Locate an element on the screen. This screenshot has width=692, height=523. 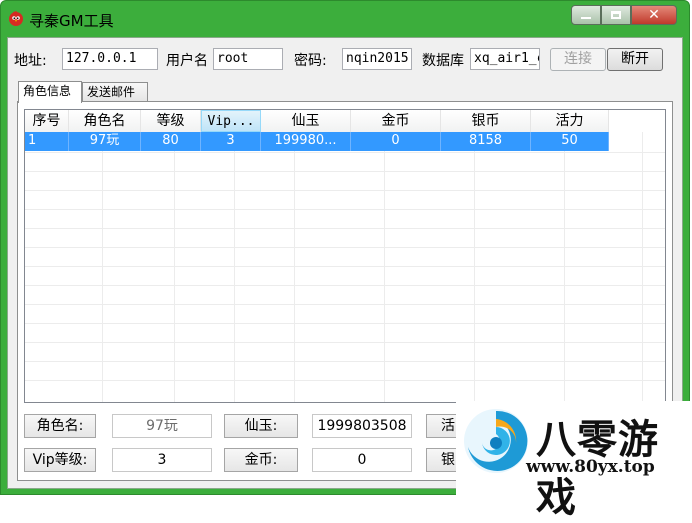
minimize-icon is located at coordinates (586, 18).